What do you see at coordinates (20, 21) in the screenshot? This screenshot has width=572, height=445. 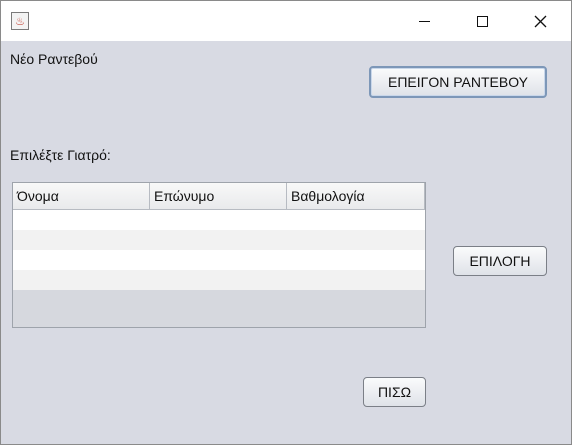 I see `java-app-icon: ♨` at bounding box center [20, 21].